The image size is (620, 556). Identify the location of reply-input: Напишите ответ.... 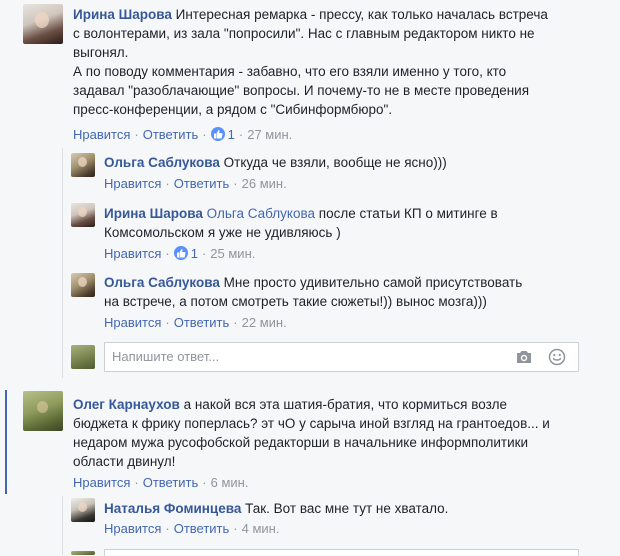
(341, 357).